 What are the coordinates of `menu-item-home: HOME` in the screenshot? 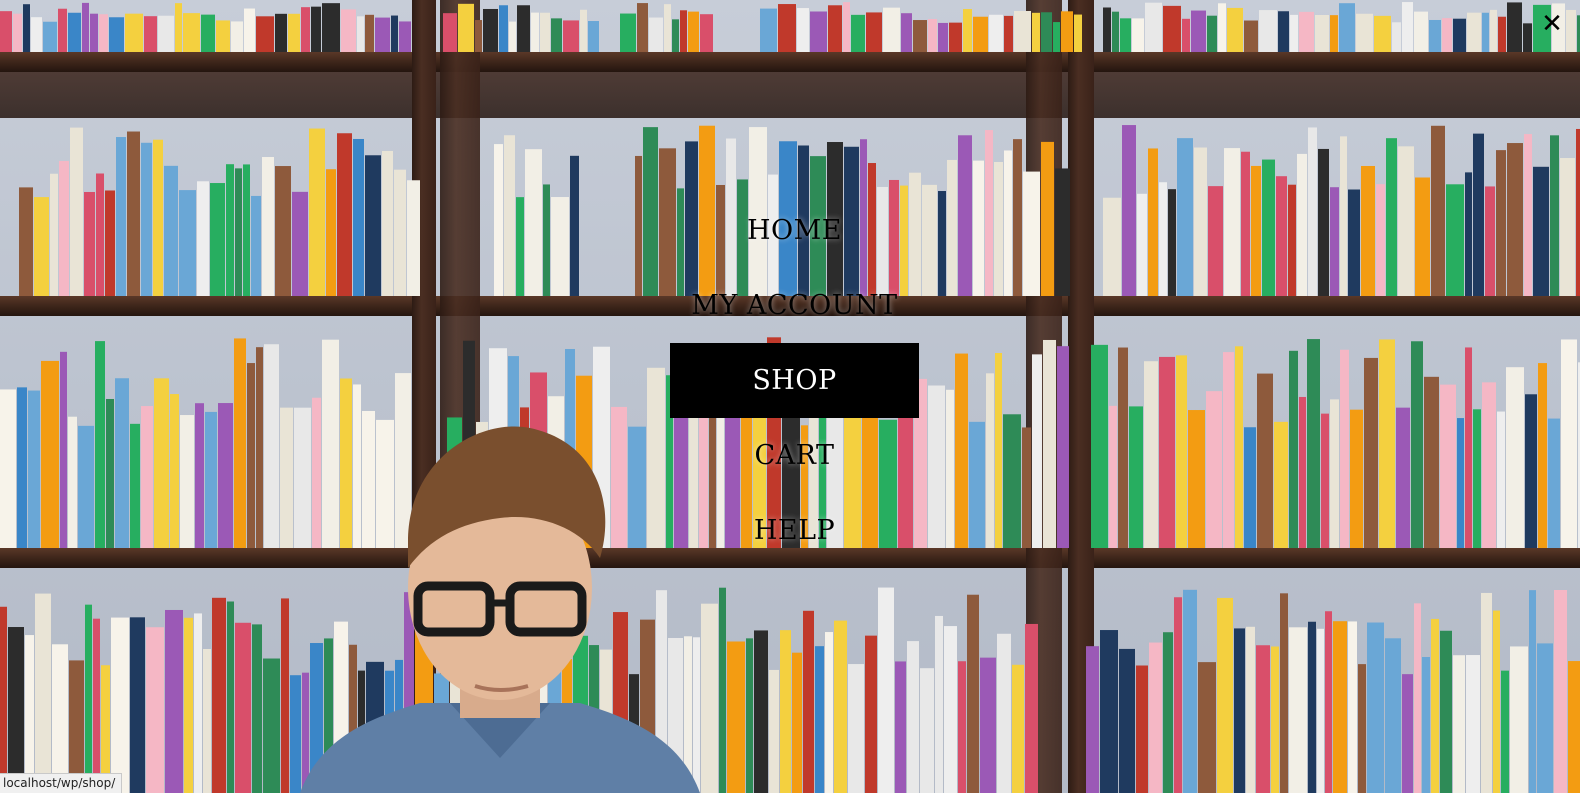 It's located at (794, 230).